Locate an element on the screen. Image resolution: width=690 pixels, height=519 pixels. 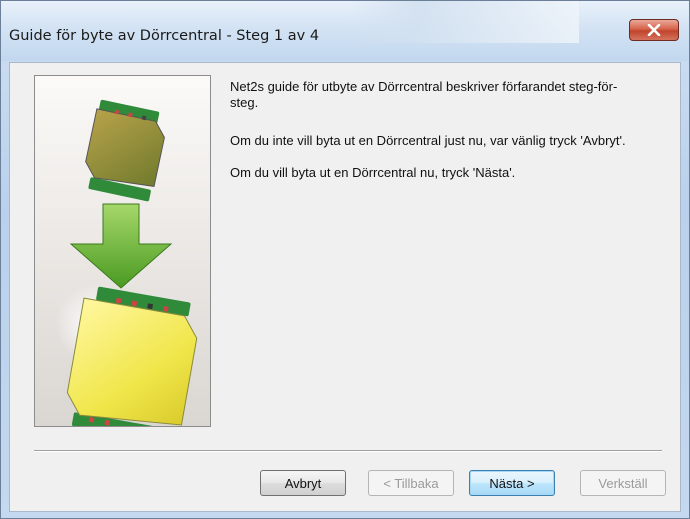
button-divider is located at coordinates (348, 451).